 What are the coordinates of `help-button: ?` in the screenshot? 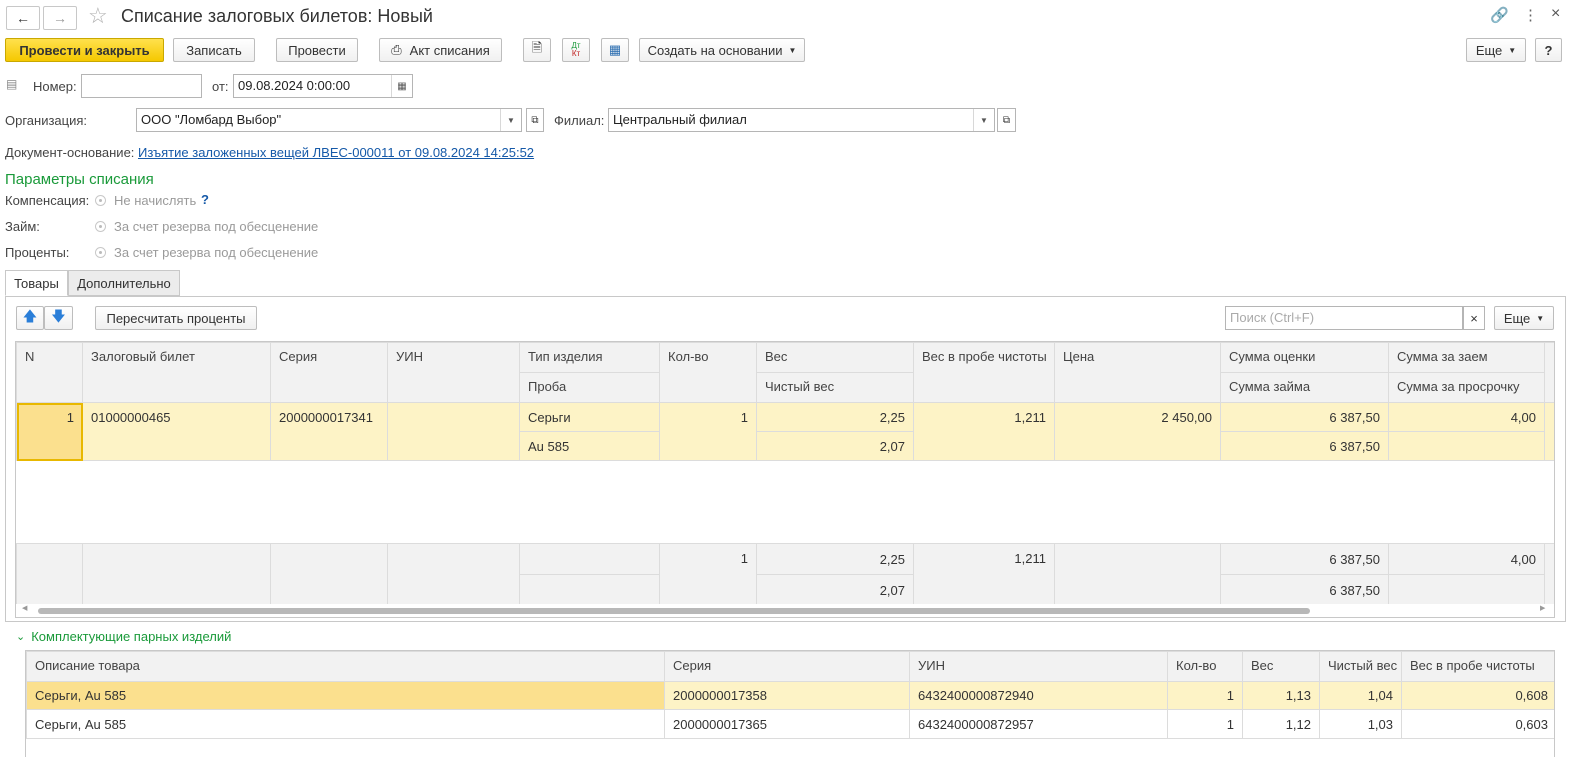 It's located at (1548, 50).